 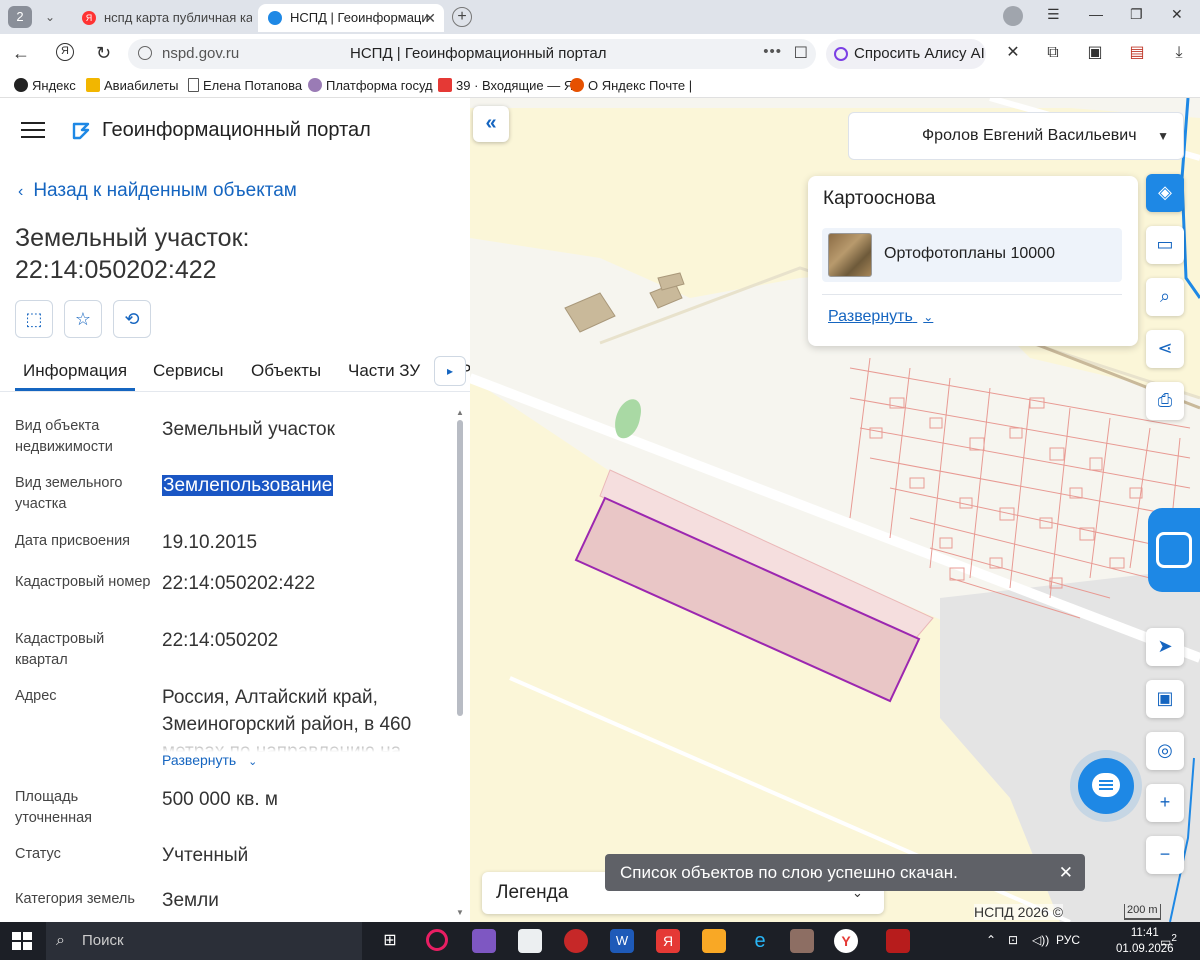 I want to click on yandex-icon, so click(x=21, y=85).